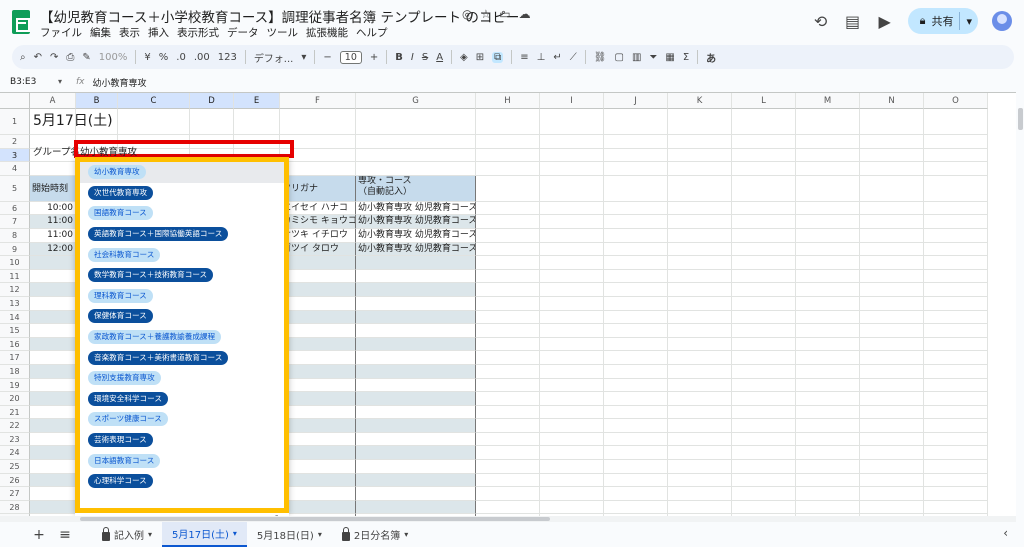  What do you see at coordinates (15, 142) in the screenshot?
I see `row-header-2: 2` at bounding box center [15, 142].